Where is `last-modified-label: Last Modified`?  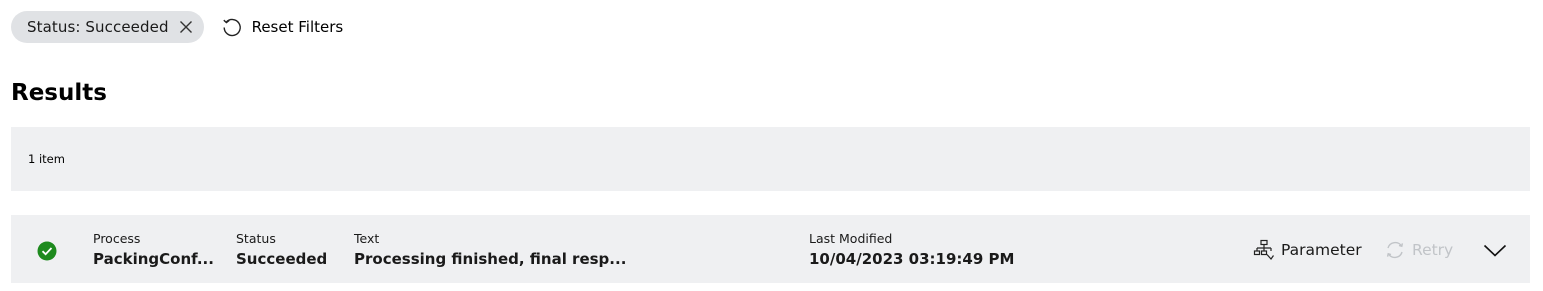
last-modified-label: Last Modified is located at coordinates (851, 238).